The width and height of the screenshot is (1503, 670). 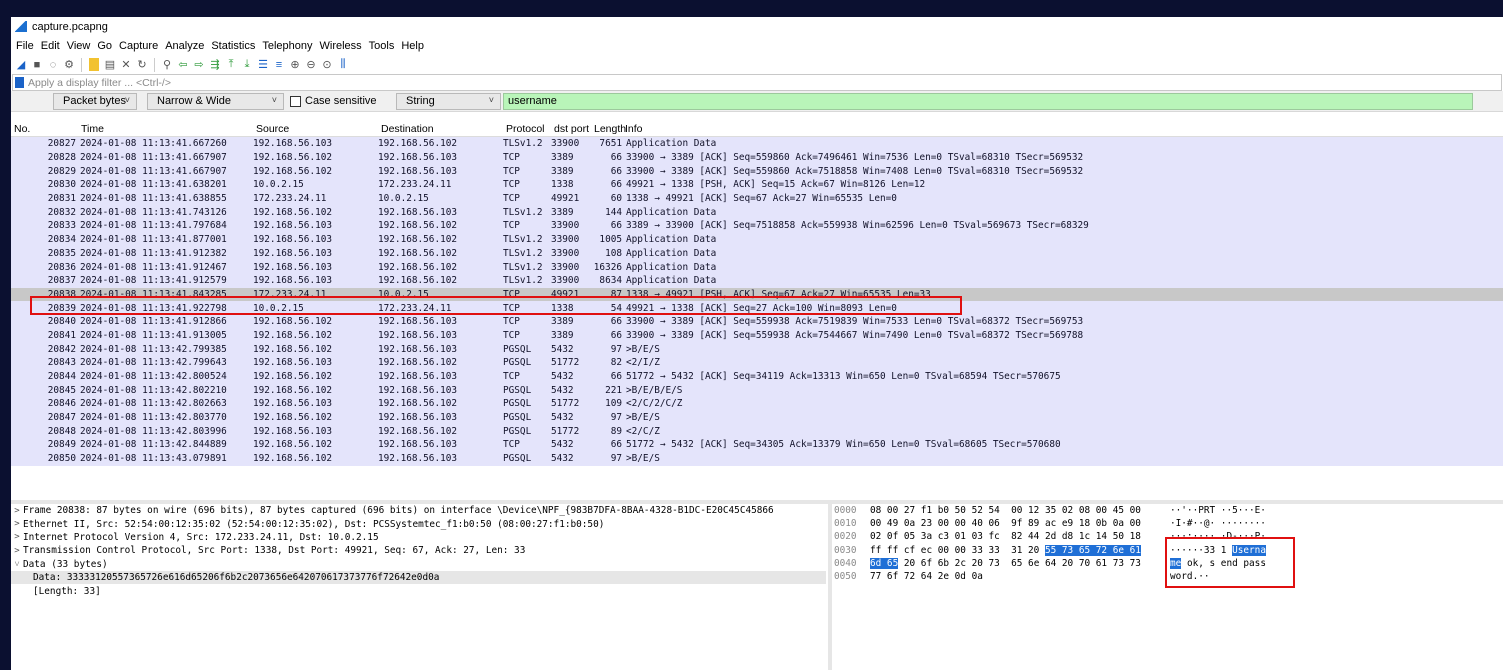 What do you see at coordinates (418, 349) in the screenshot?
I see `cell-destination: 192.168.56.103` at bounding box center [418, 349].